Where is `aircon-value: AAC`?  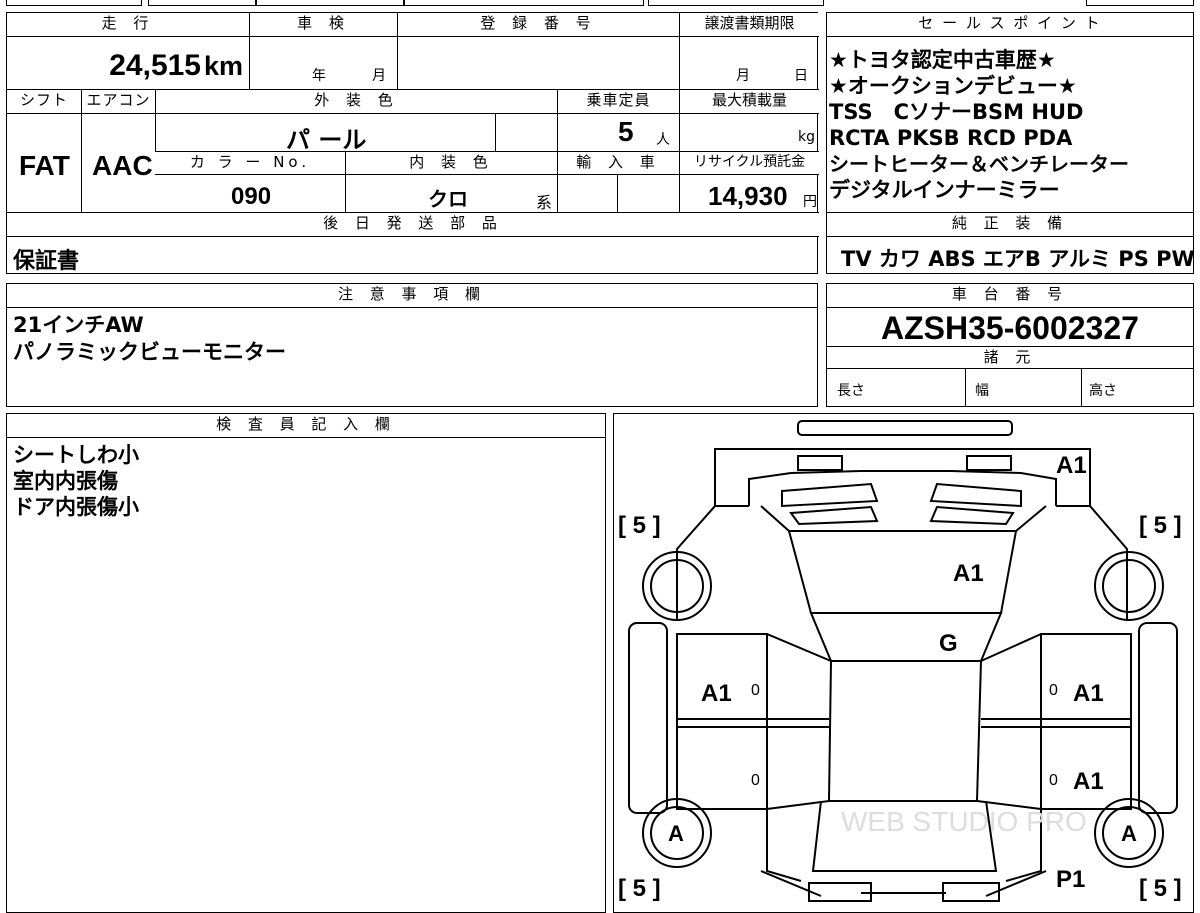 aircon-value: AAC is located at coordinates (122, 165).